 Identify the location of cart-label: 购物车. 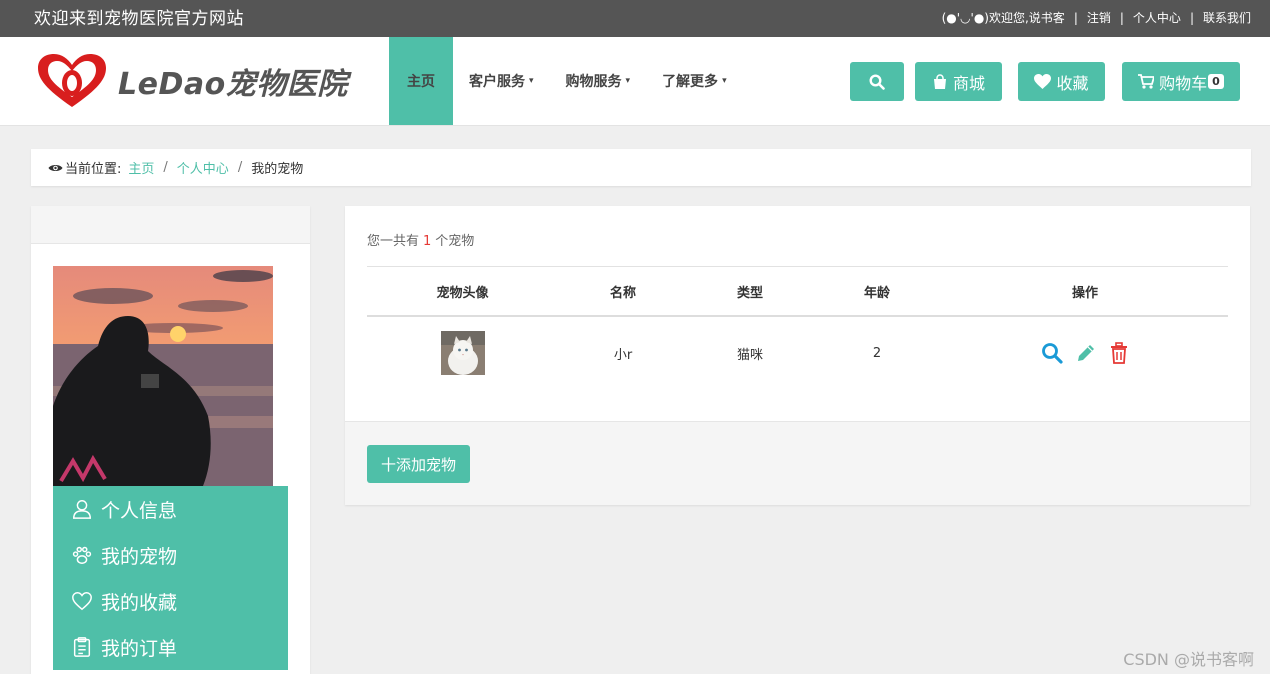
(1183, 83).